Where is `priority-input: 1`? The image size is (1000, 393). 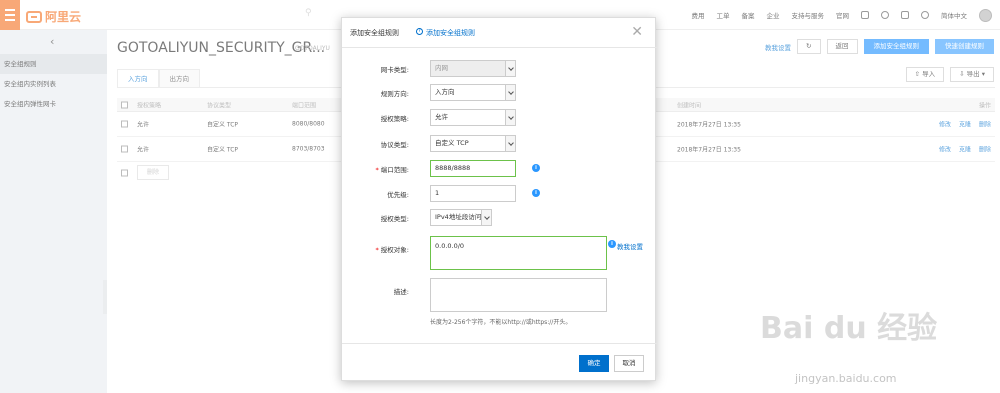
priority-input: 1 is located at coordinates (473, 193).